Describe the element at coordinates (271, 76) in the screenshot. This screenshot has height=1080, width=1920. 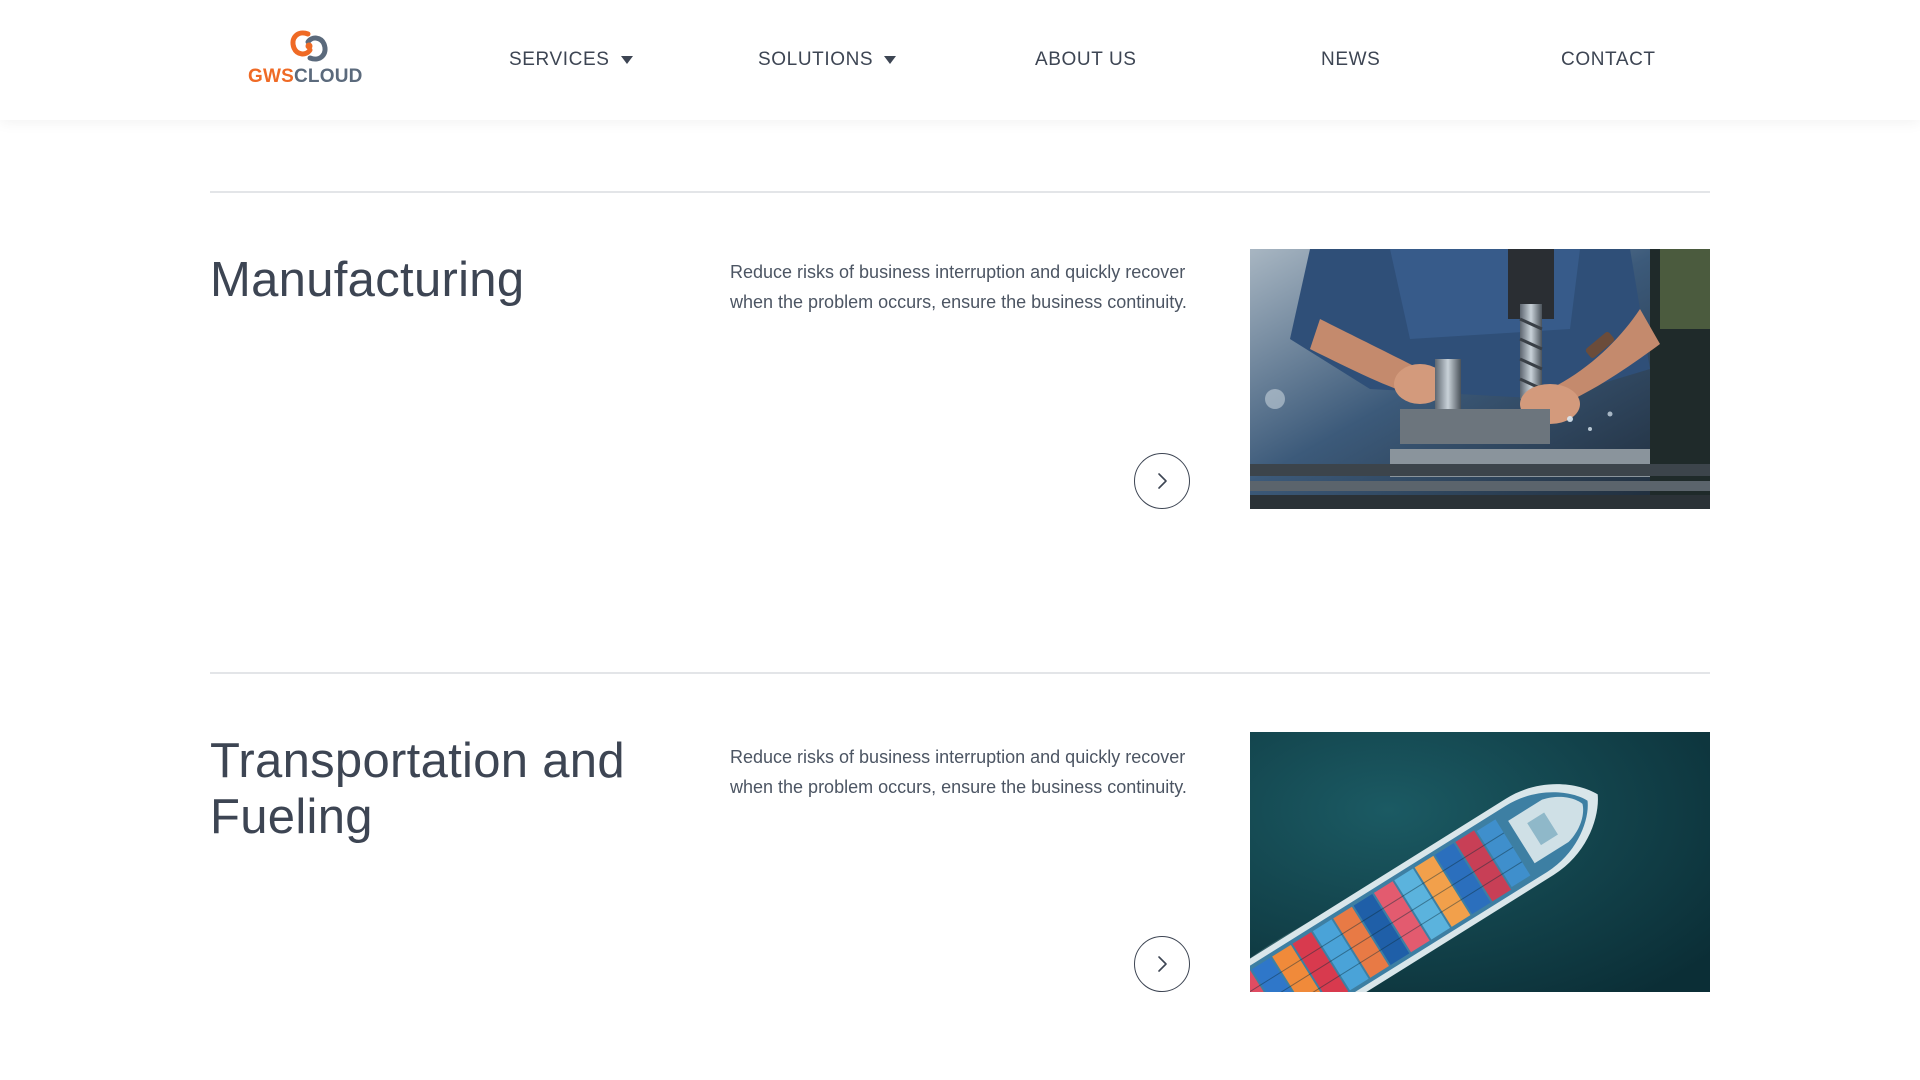
I see `logo-text-gws: GWS` at that location.